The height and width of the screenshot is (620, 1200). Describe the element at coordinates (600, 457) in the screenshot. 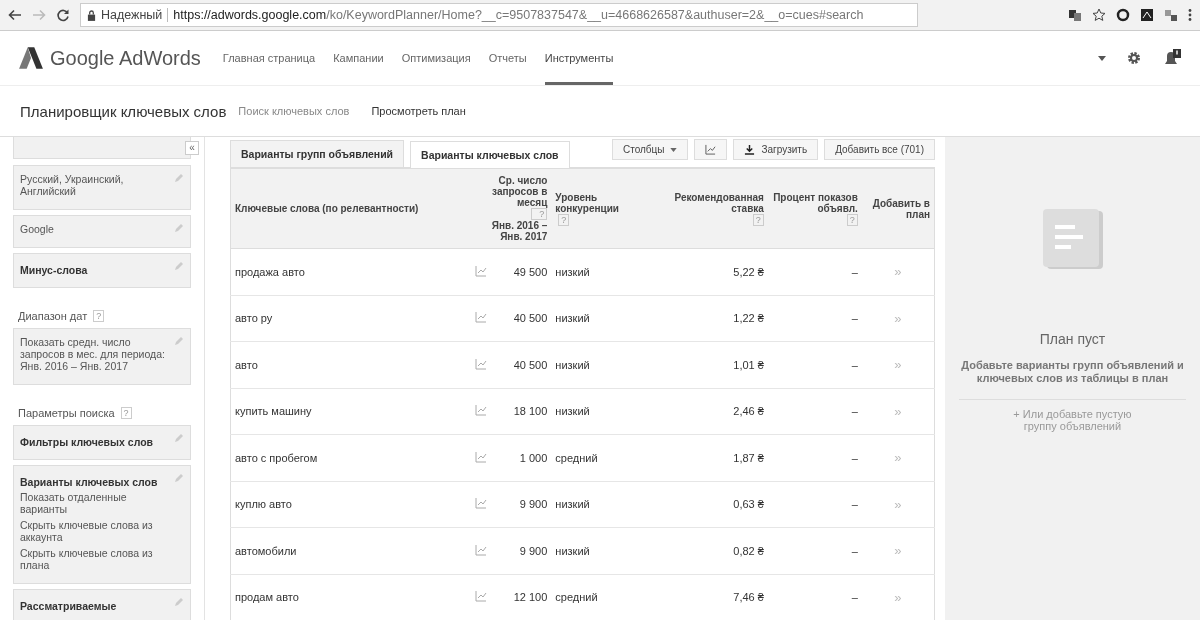

I see `competition-cell: средний` at that location.